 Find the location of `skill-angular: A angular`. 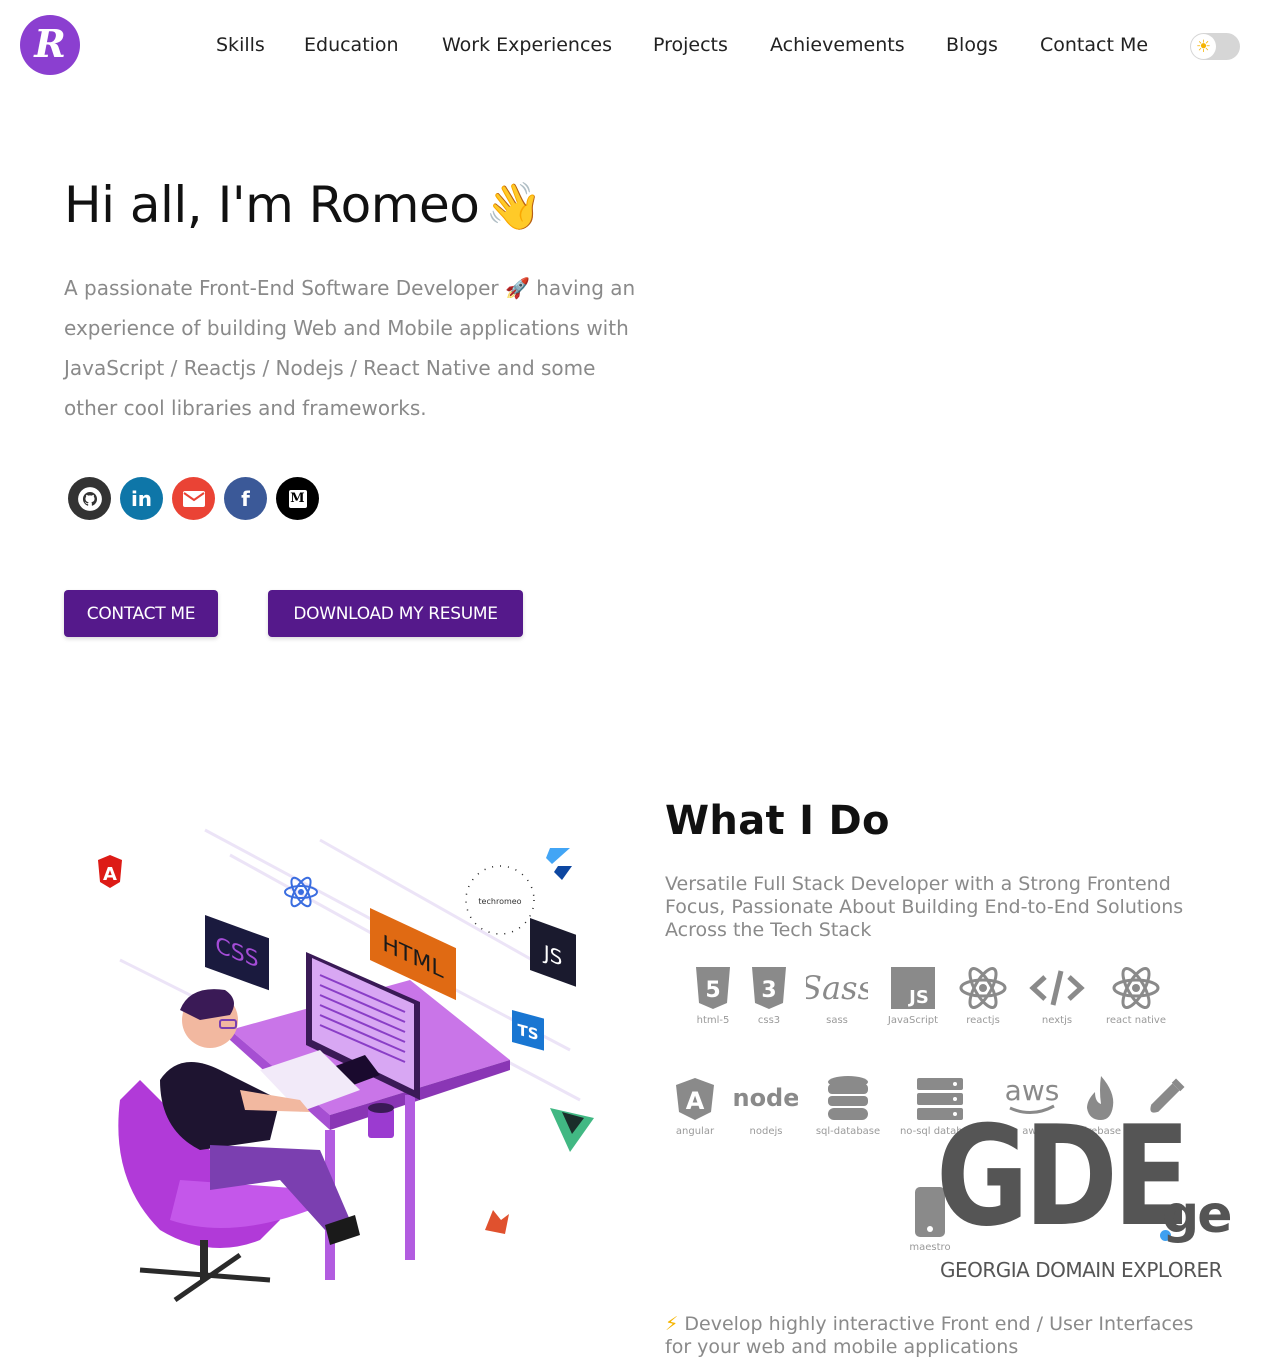

skill-angular: A angular is located at coordinates (695, 1106).